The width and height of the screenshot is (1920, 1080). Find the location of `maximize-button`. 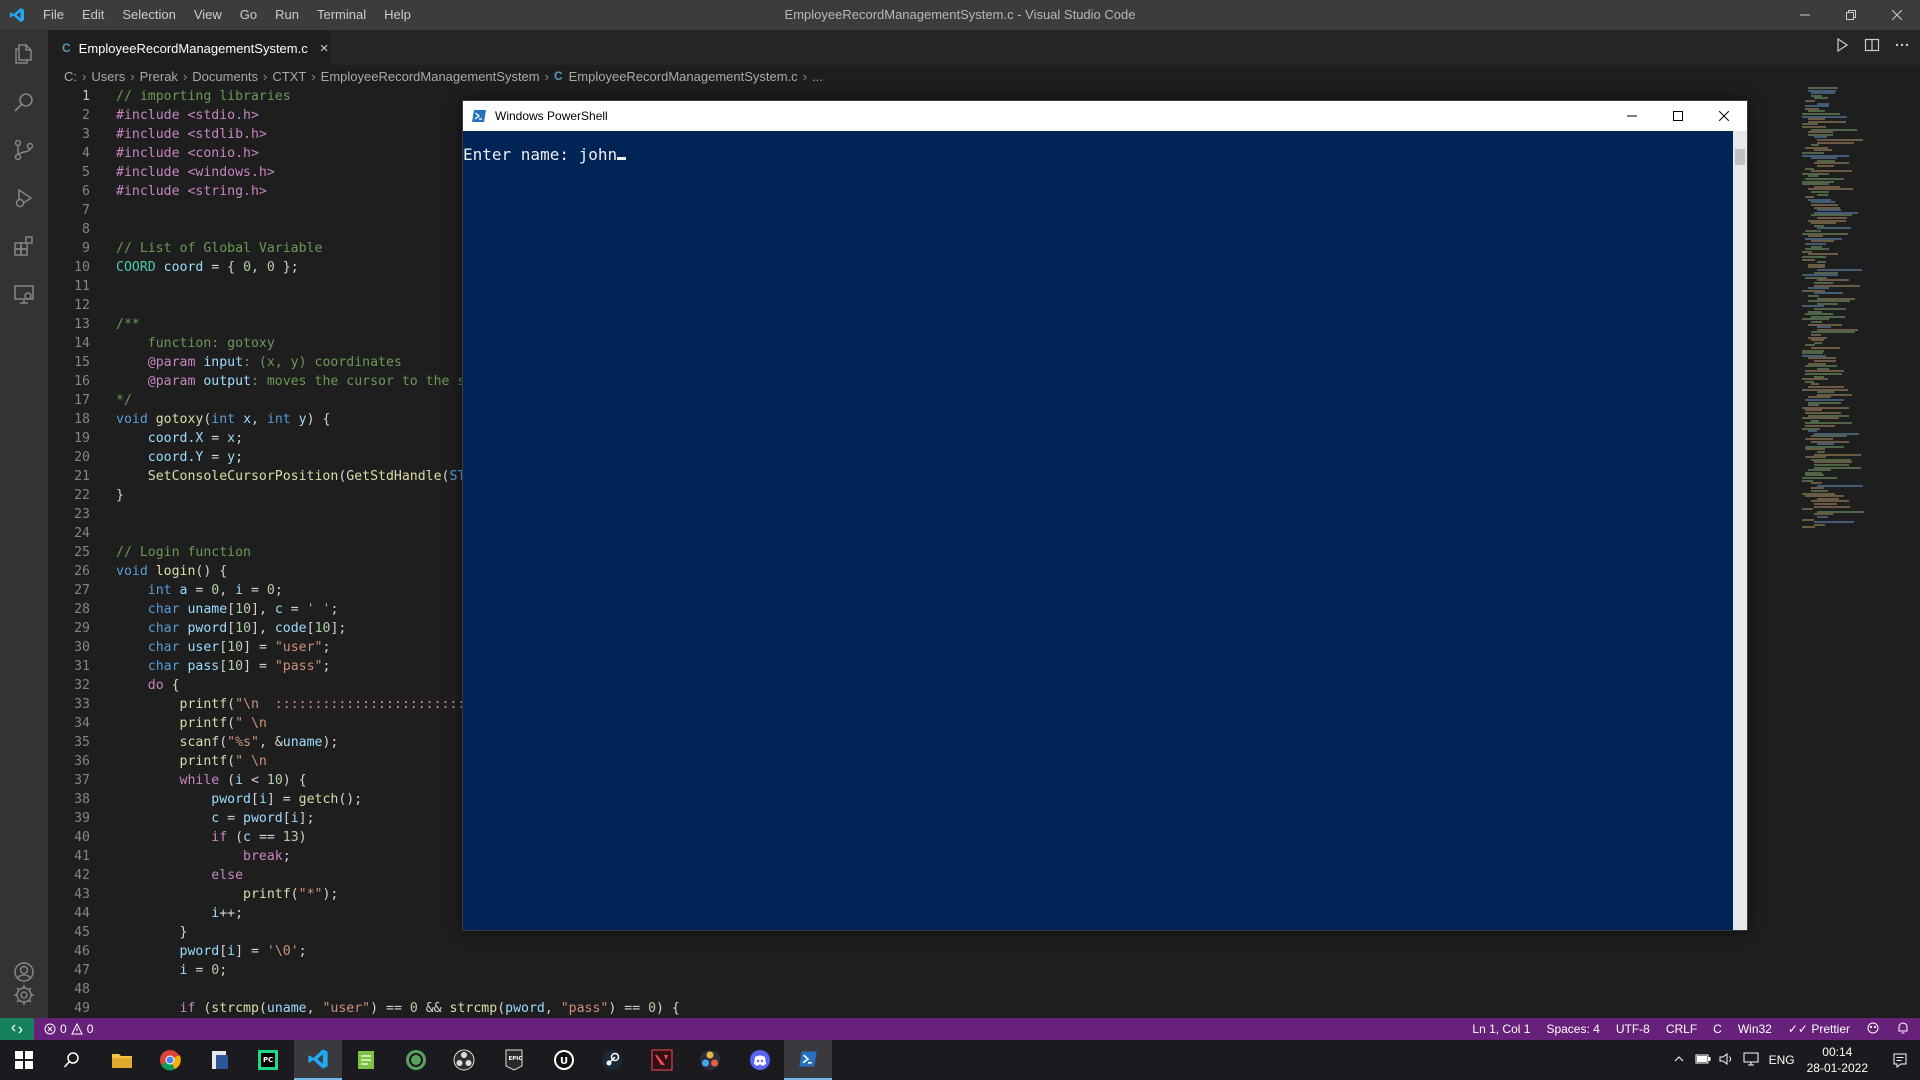

maximize-button is located at coordinates (1678, 116).